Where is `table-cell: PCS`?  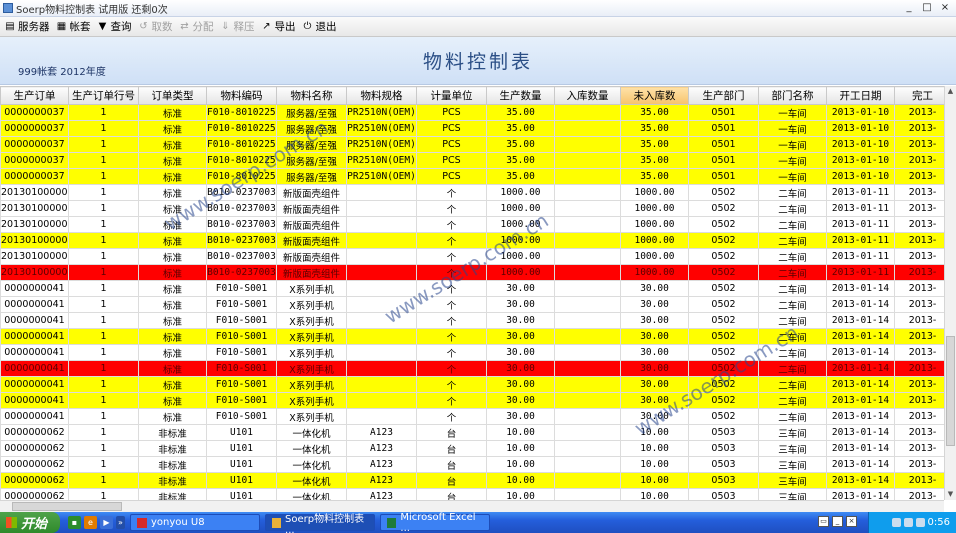 table-cell: PCS is located at coordinates (451, 112).